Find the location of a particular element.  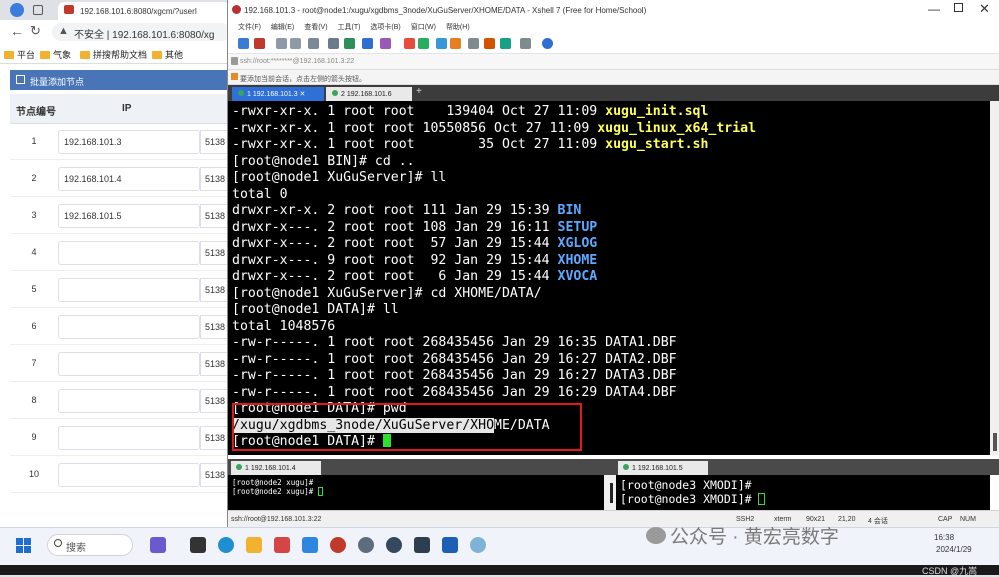

ip-input: 192.168.101.5 is located at coordinates (129, 216).